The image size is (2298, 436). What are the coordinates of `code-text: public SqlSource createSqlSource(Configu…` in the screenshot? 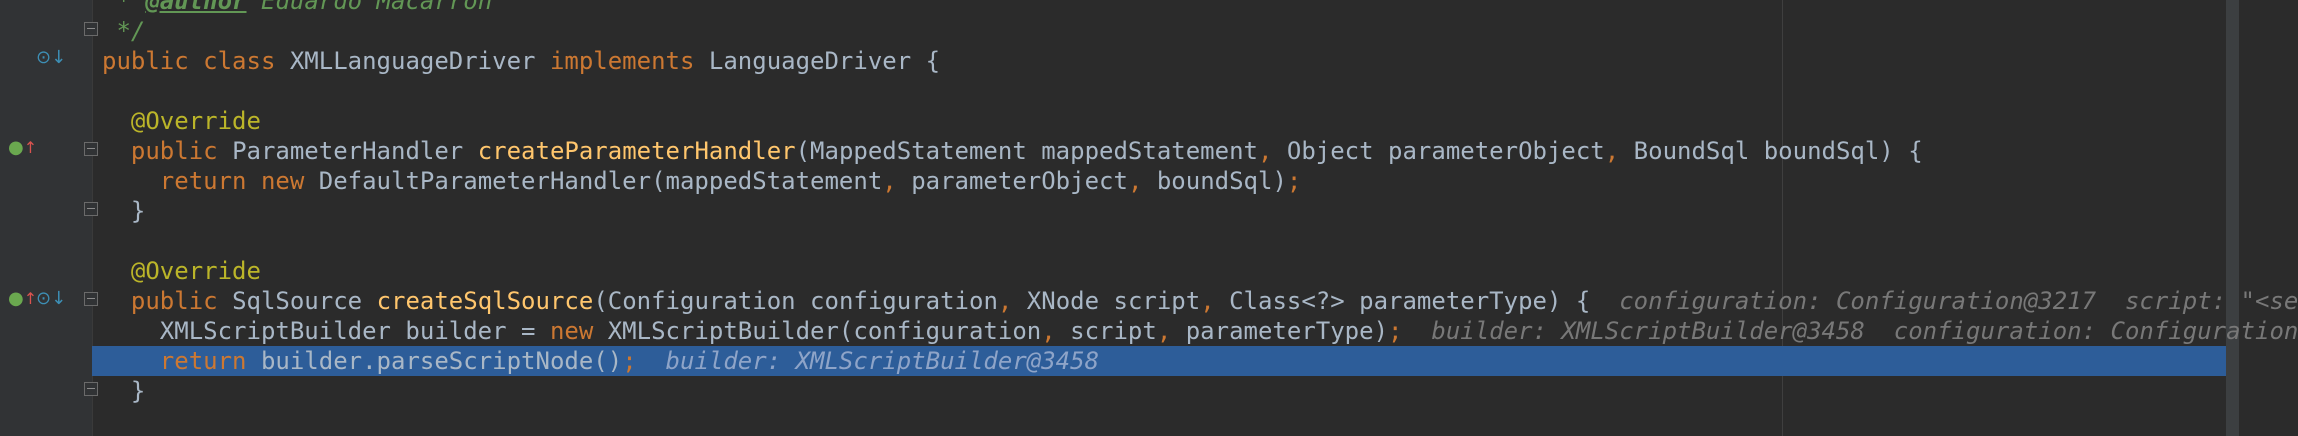 It's located at (1200, 301).